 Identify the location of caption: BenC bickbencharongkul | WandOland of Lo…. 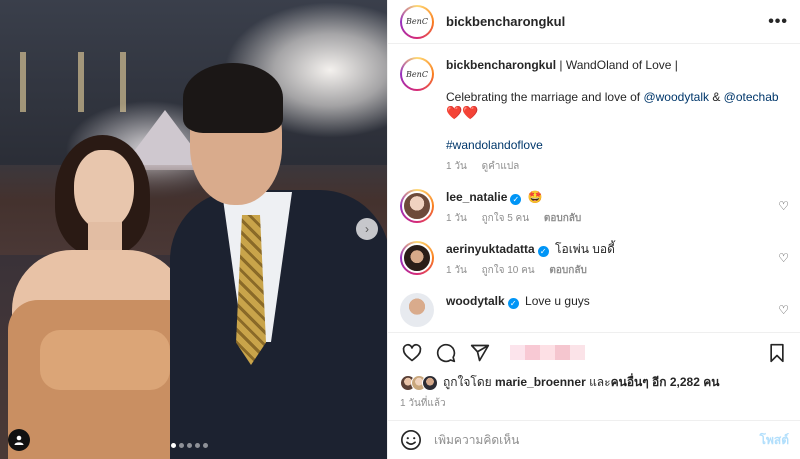
(594, 110).